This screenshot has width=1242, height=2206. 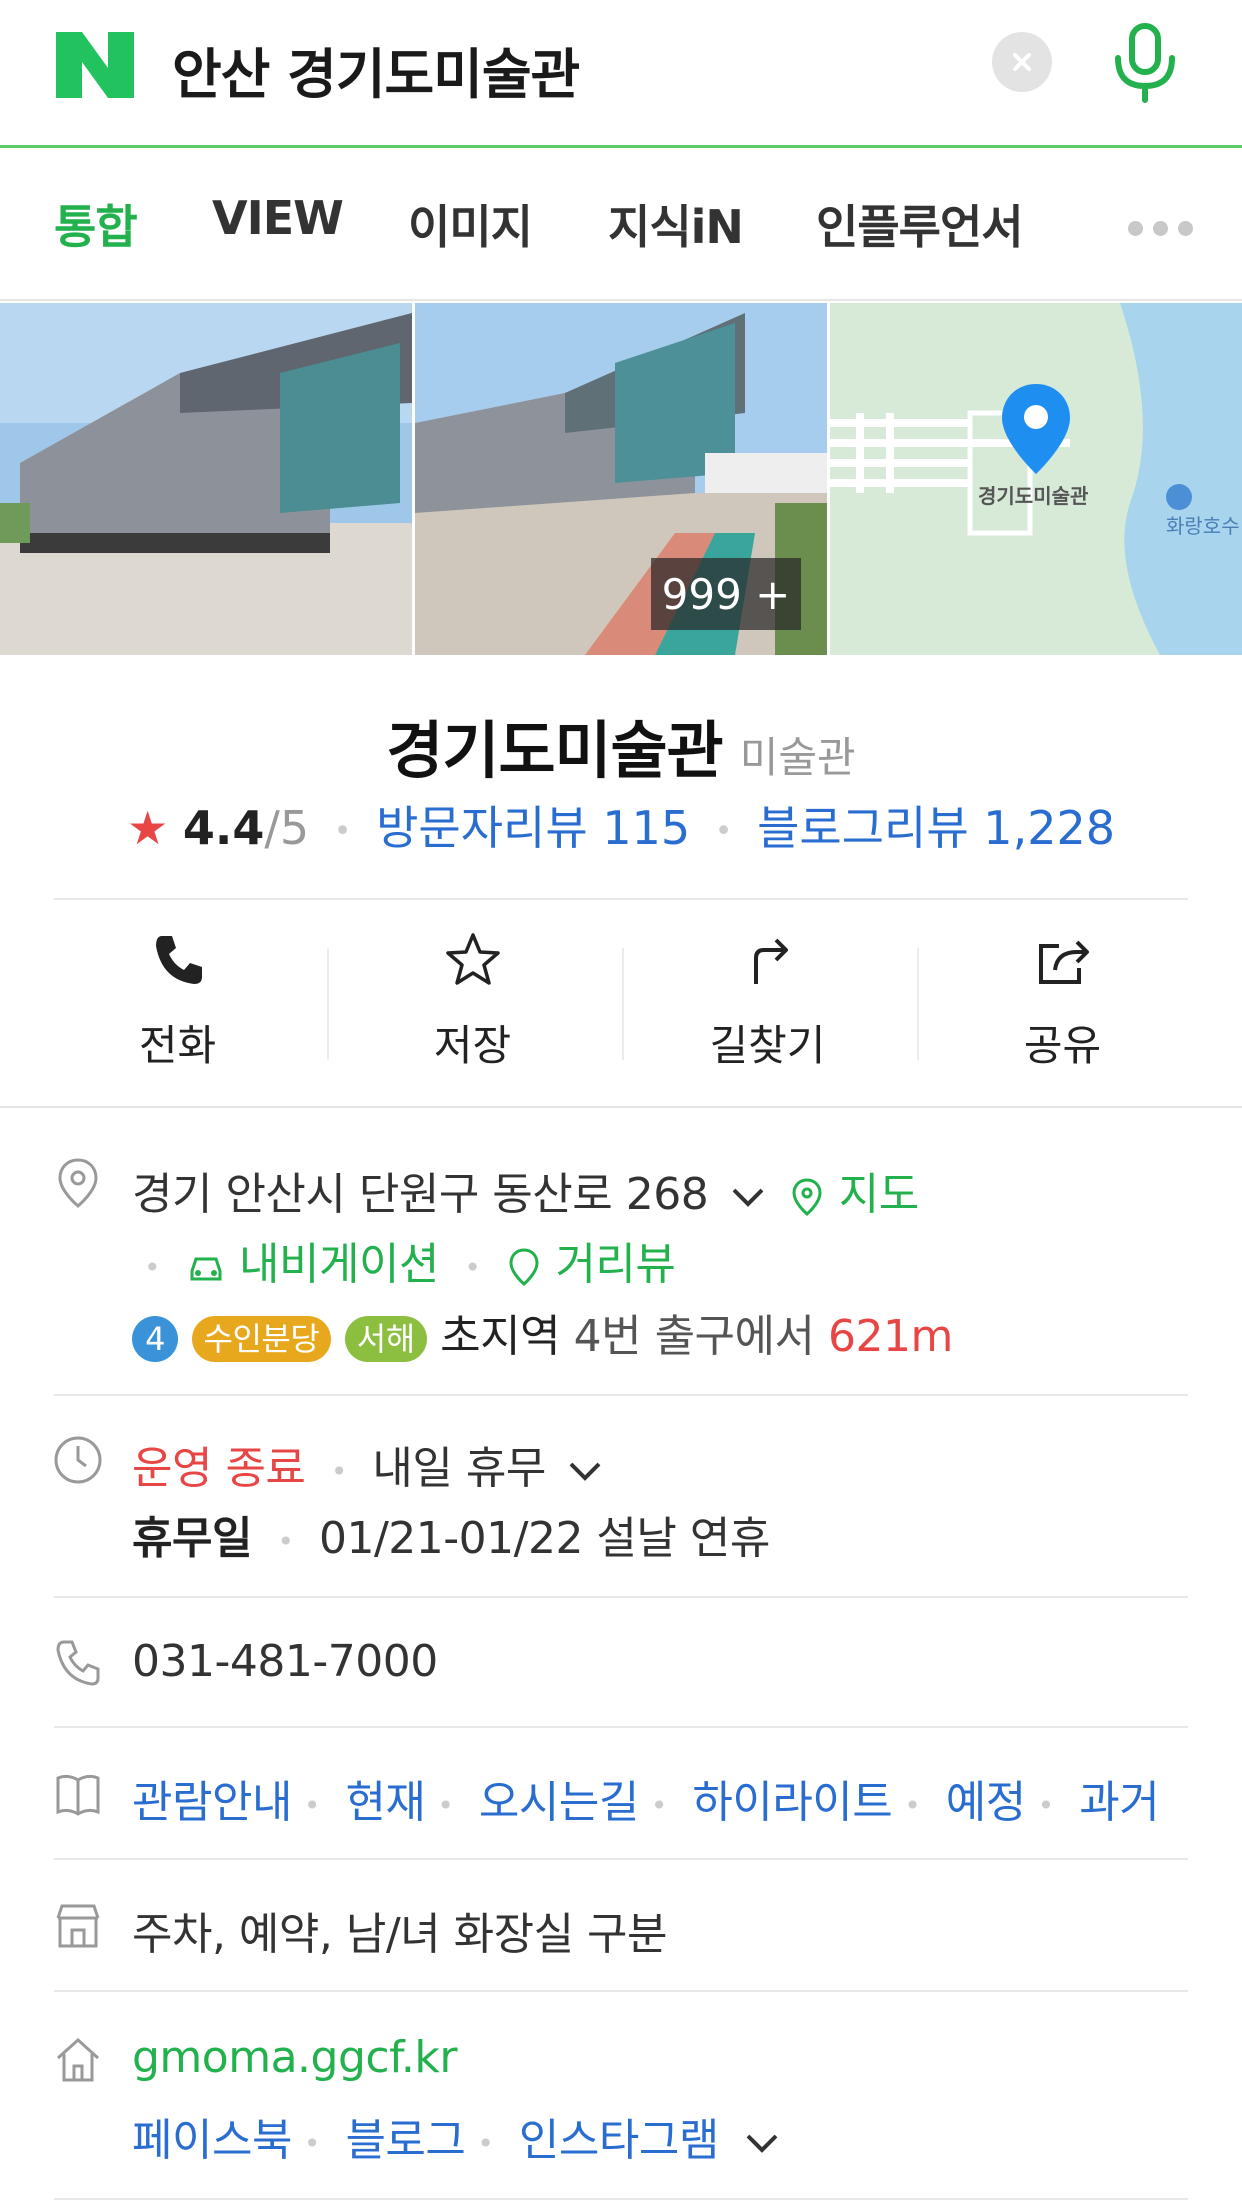 I want to click on directions-icon, so click(x=770, y=961).